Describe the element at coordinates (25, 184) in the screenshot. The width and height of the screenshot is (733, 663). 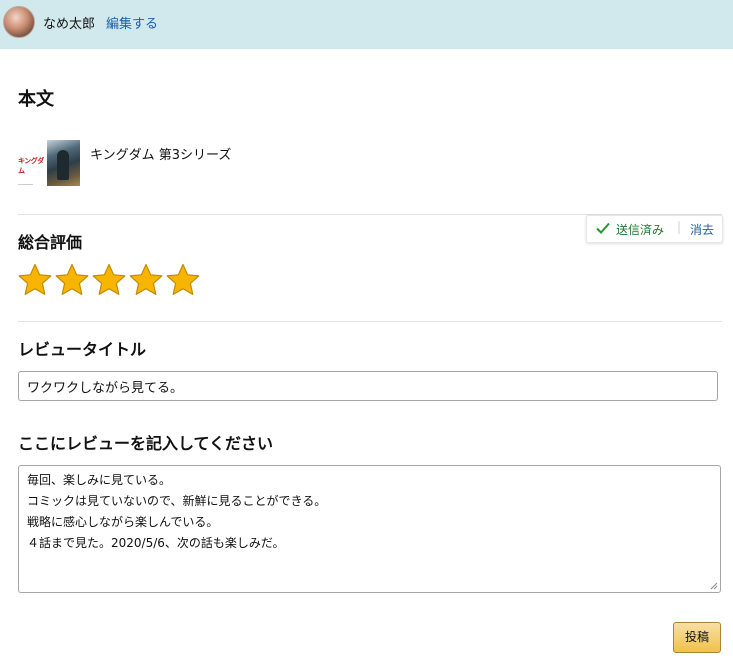
I see `logo-underline` at that location.